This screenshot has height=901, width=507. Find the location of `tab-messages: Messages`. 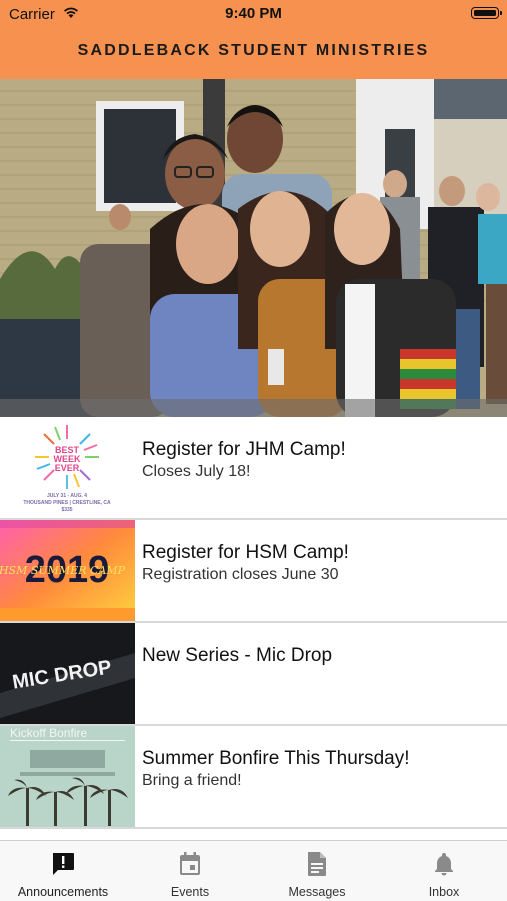

tab-messages: Messages is located at coordinates (317, 871).